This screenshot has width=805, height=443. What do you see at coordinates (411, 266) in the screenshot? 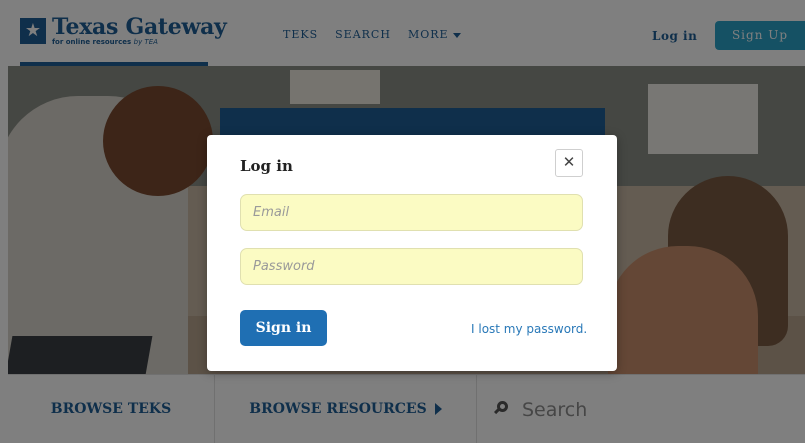
I see `password-field` at bounding box center [411, 266].